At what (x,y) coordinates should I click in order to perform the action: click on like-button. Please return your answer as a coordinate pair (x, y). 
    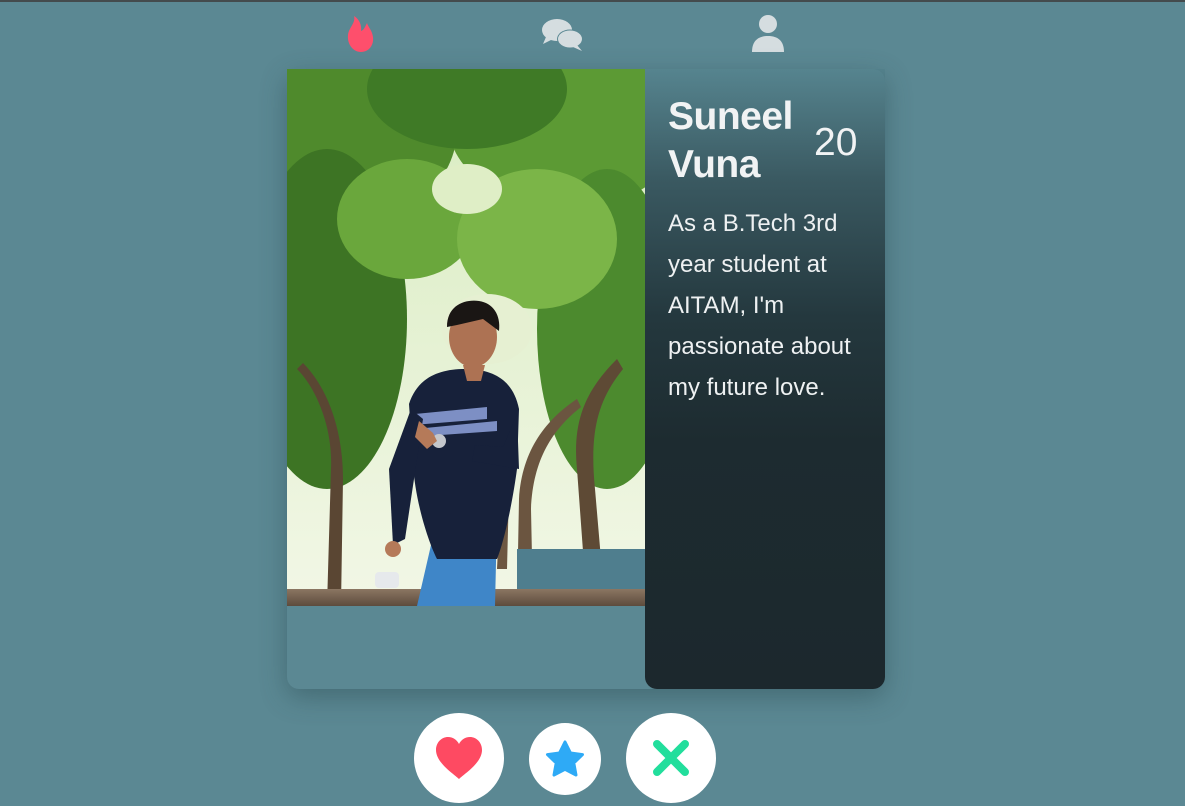
    Looking at the image, I should click on (459, 758).